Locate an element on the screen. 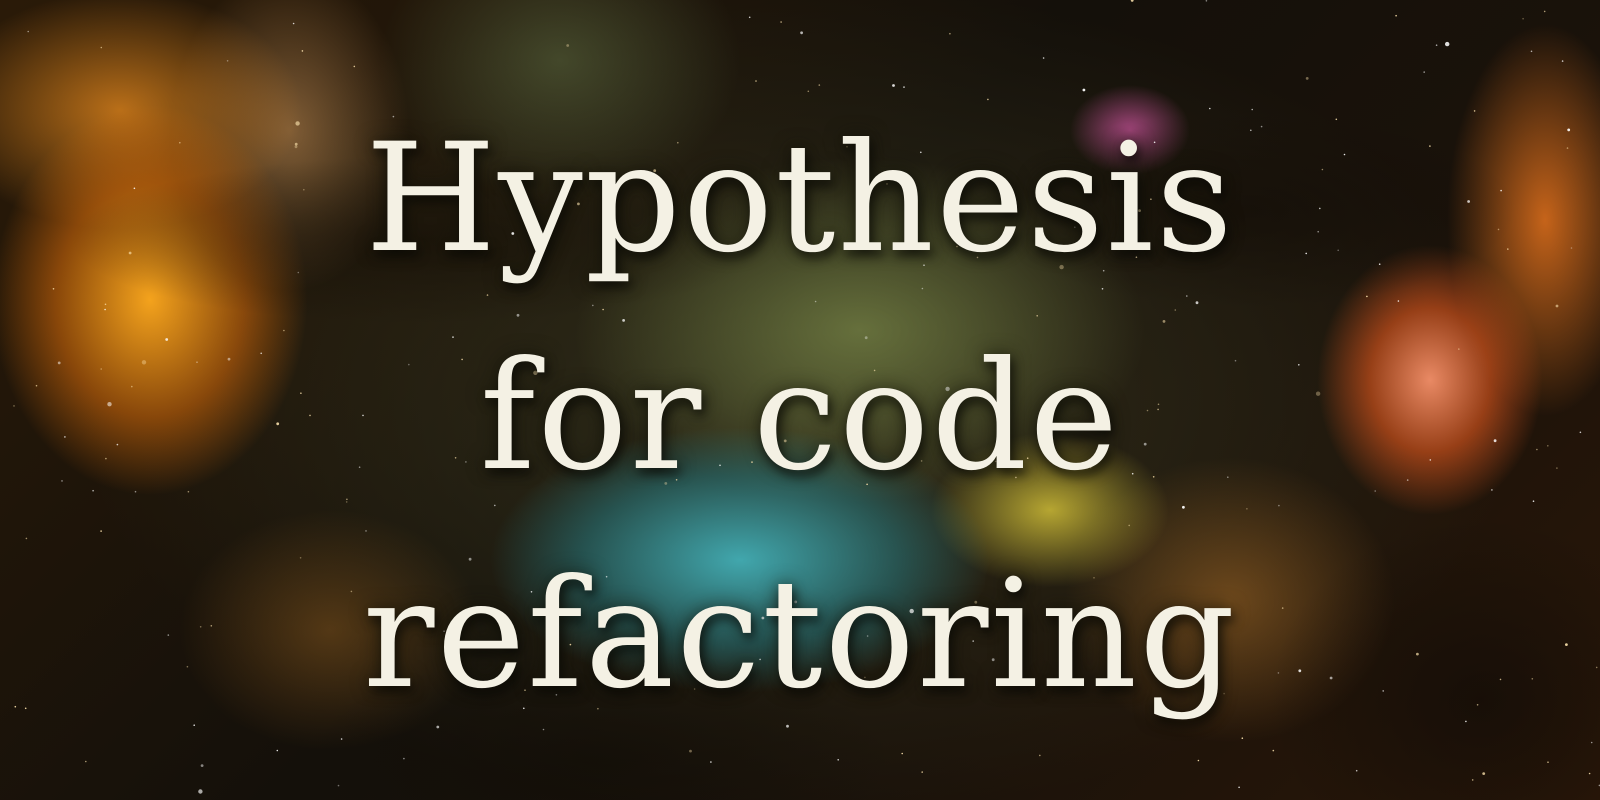  title-line-3: refactoring is located at coordinates (800, 635).